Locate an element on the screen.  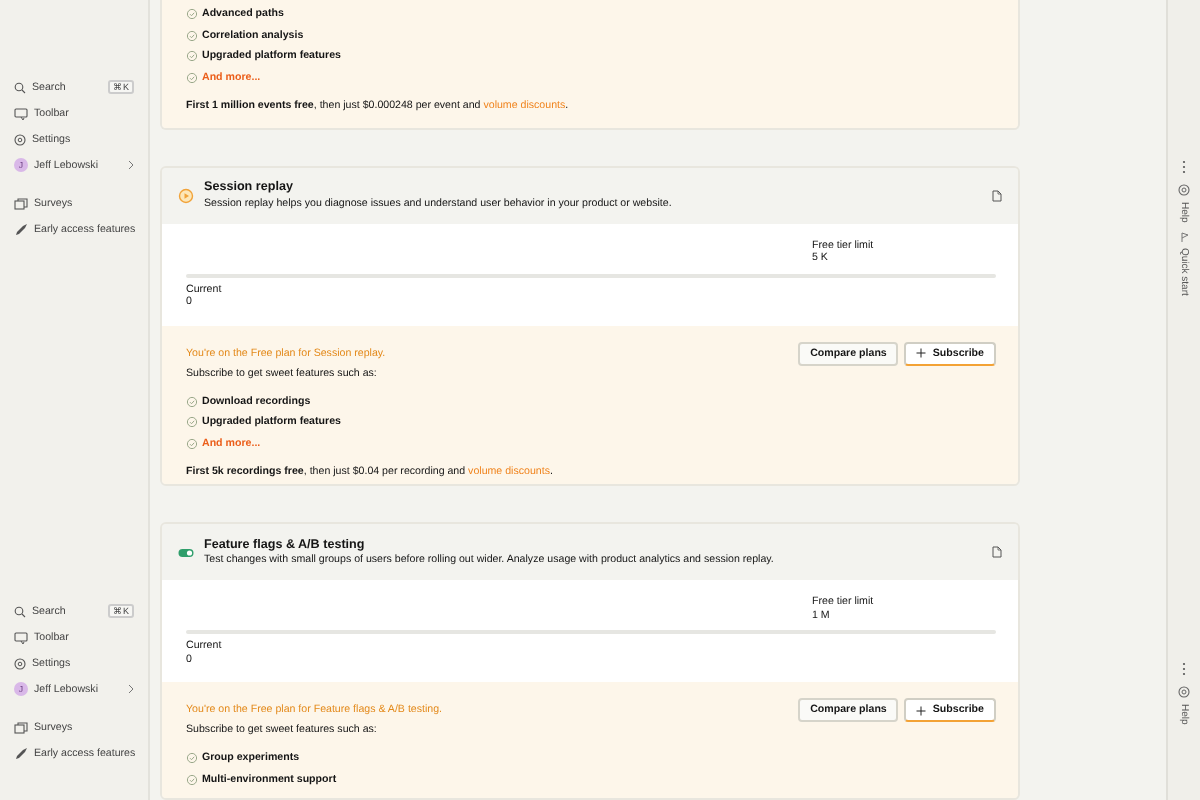
flag-icon is located at coordinates (1184, 237).